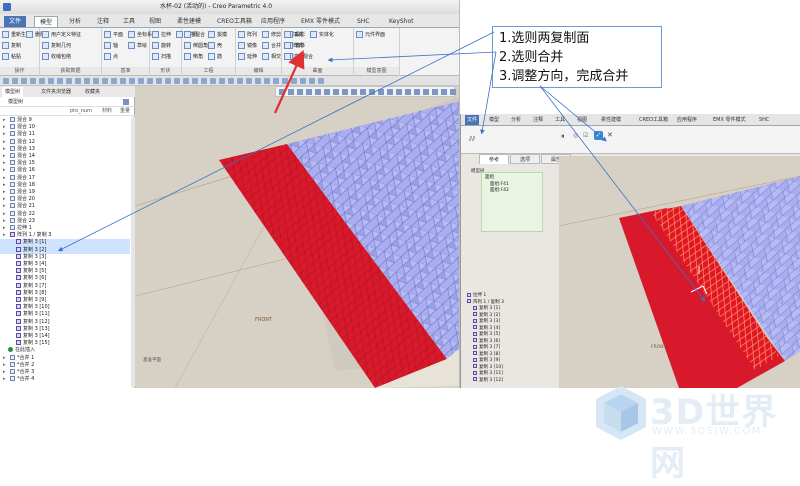  Describe the element at coordinates (370, 34) in the screenshot. I see `ribbon-button: 元件界面` at that location.